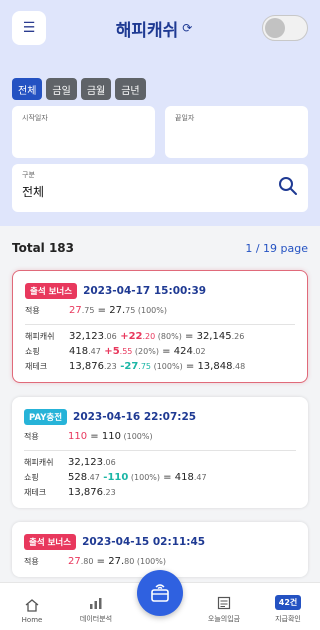 The width and height of the screenshot is (320, 630). I want to click on summary-row: Total 183 1 / 19 page, so click(160, 248).